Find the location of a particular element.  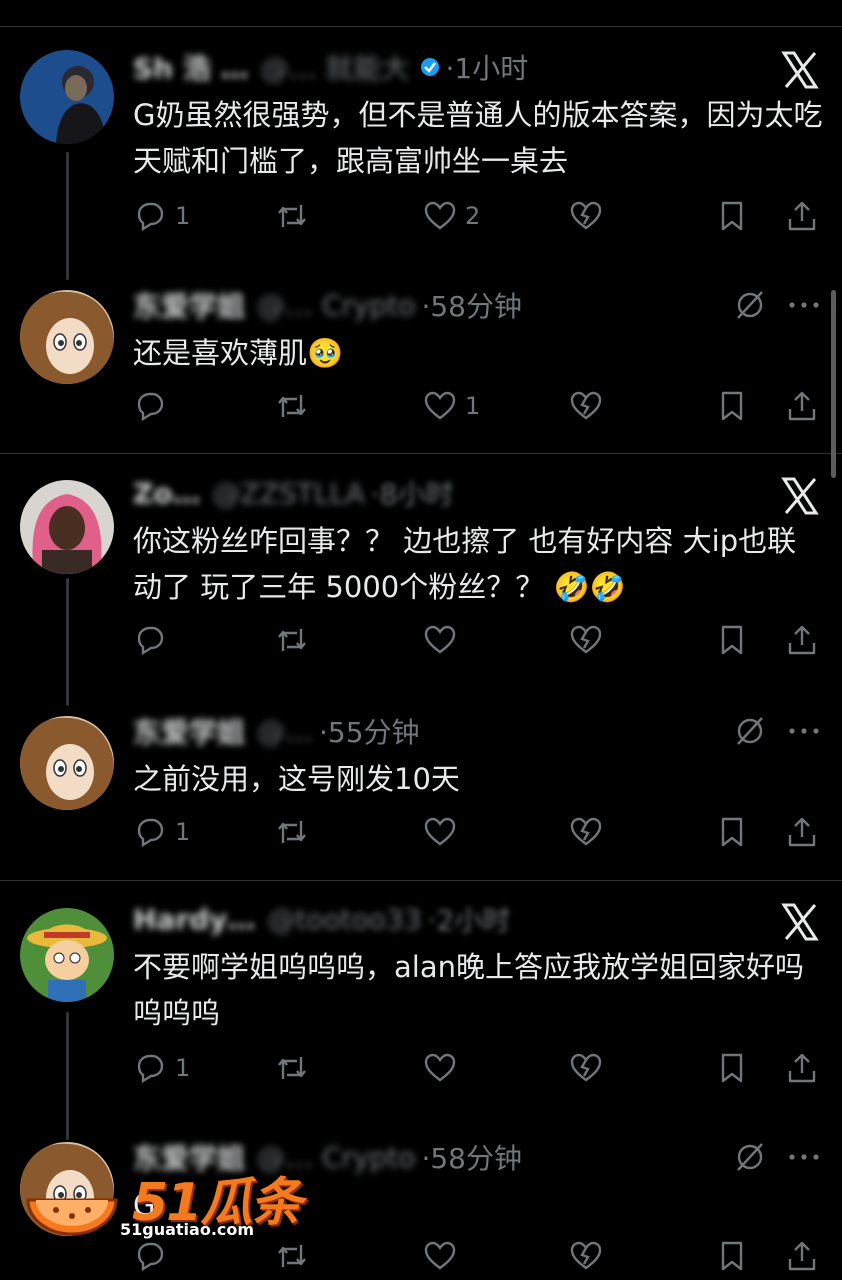

post-header: Sh 浩 … @… 就能大 ·1小时 is located at coordinates (330, 67).